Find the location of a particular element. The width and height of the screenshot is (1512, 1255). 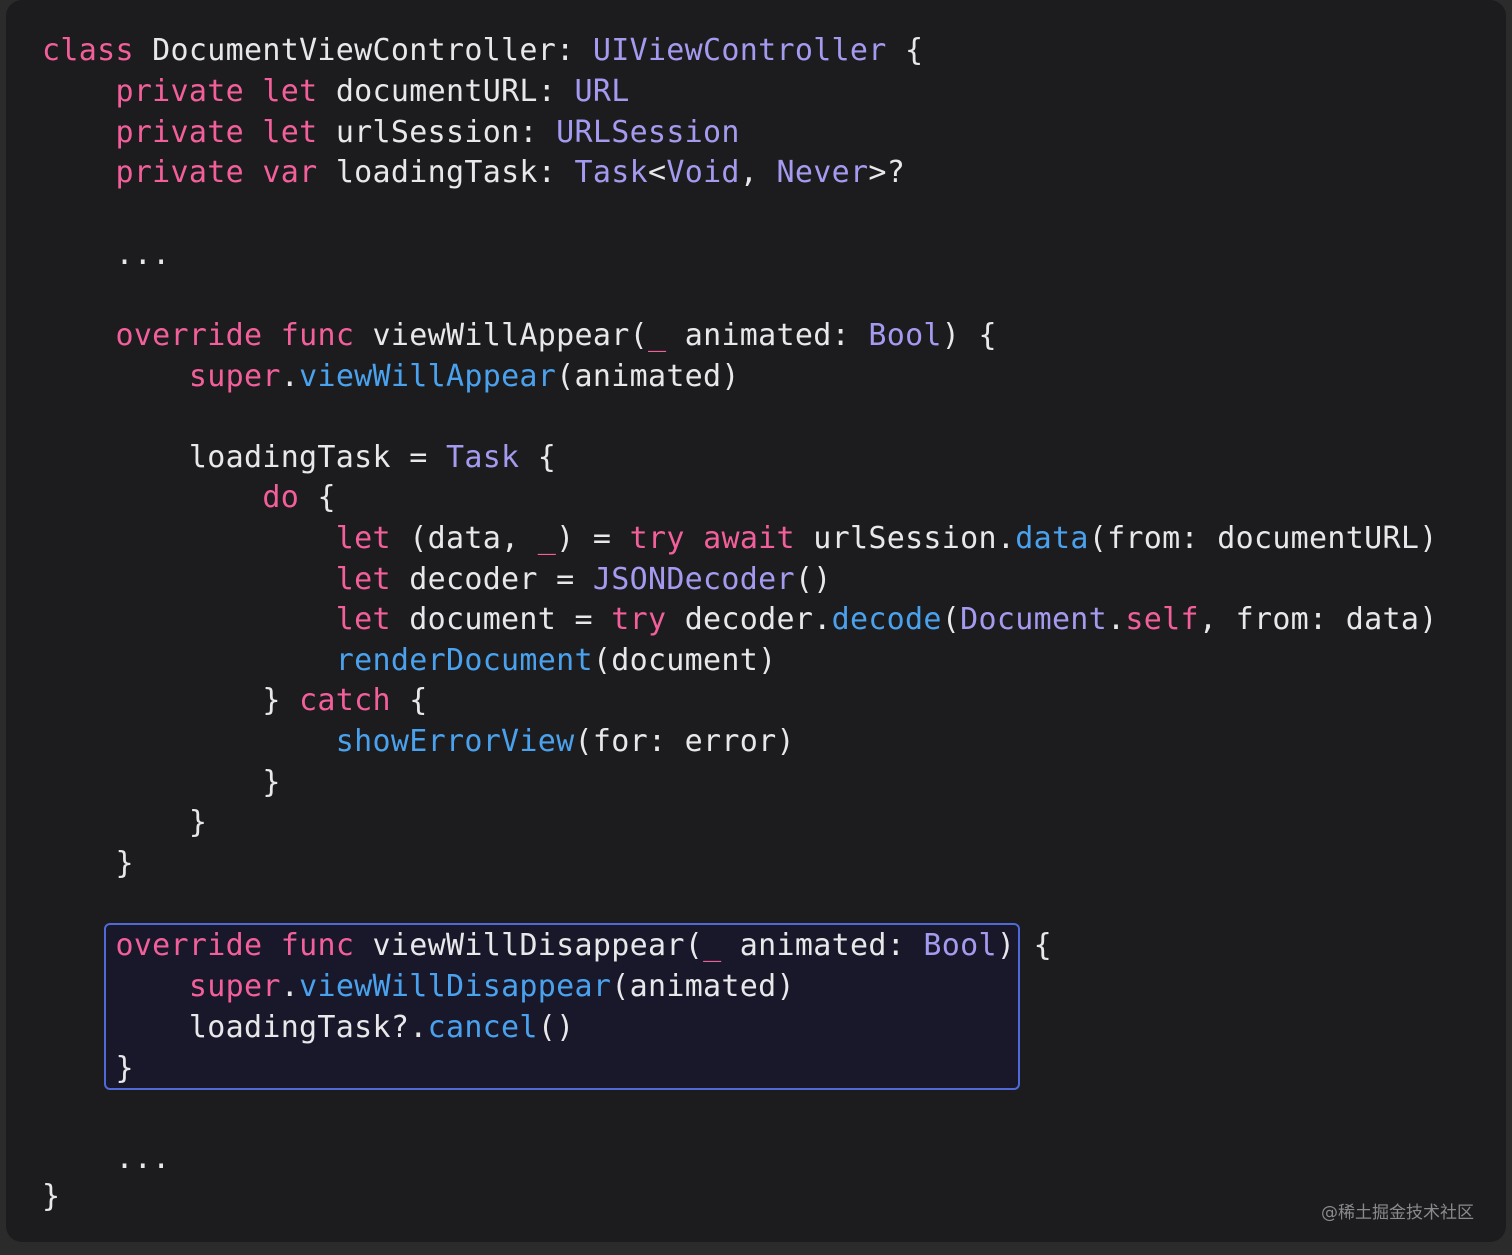

code-token: >? is located at coordinates (887, 172).